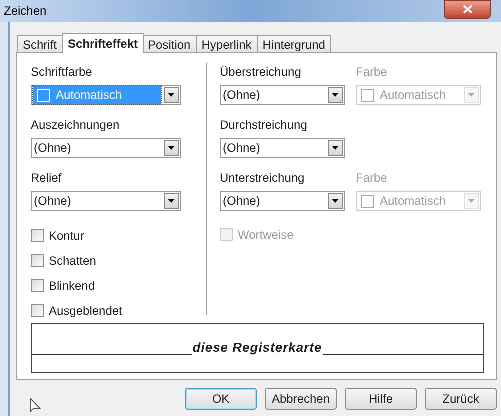 This screenshot has height=416, width=501. Describe the element at coordinates (258, 348) in the screenshot. I see `preview-text: diese Registerkarte` at that location.